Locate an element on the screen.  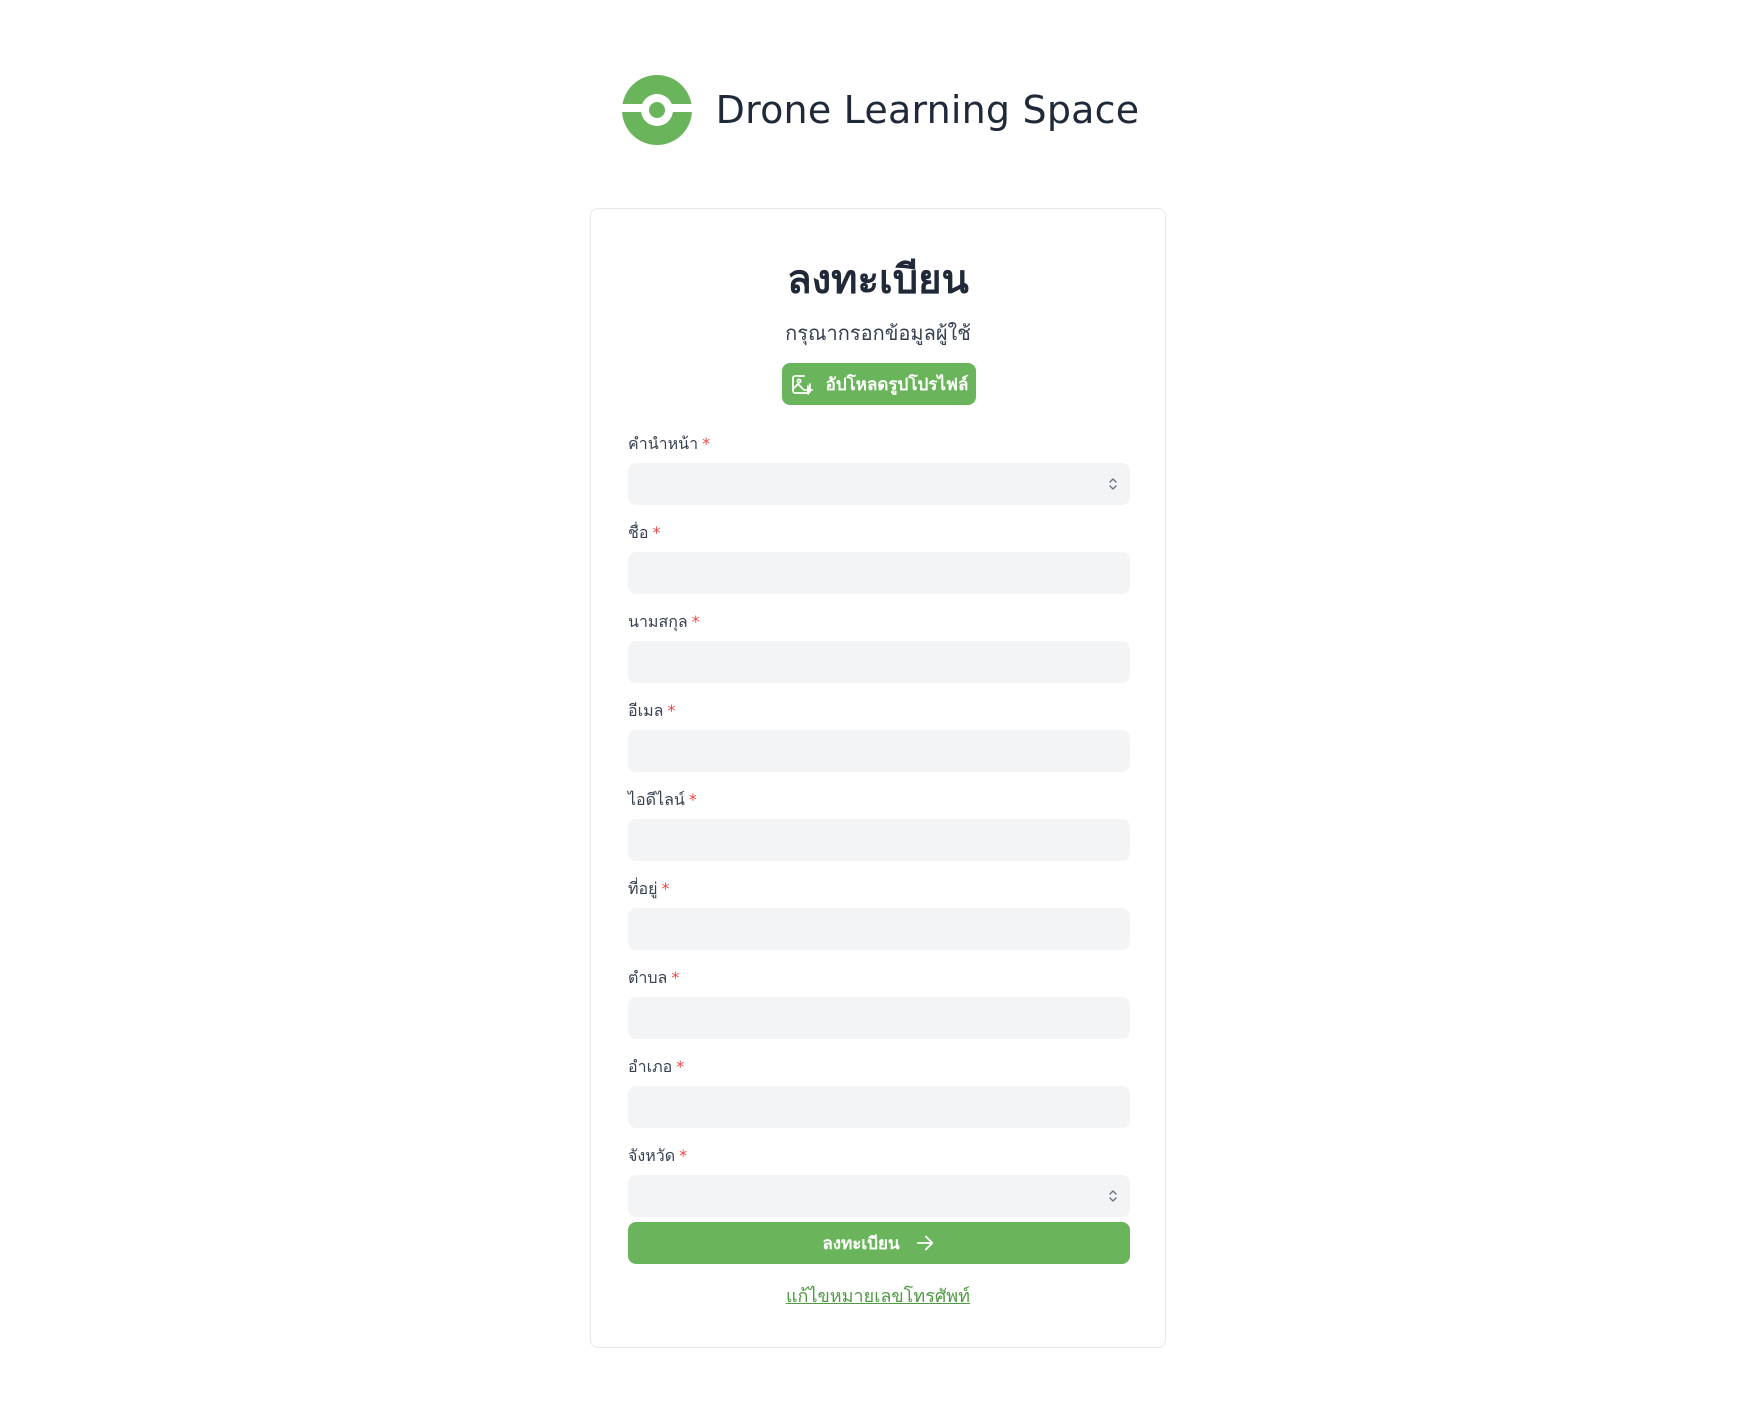
title-prefix-field: คำนำหน้า * is located at coordinates (879, 469).